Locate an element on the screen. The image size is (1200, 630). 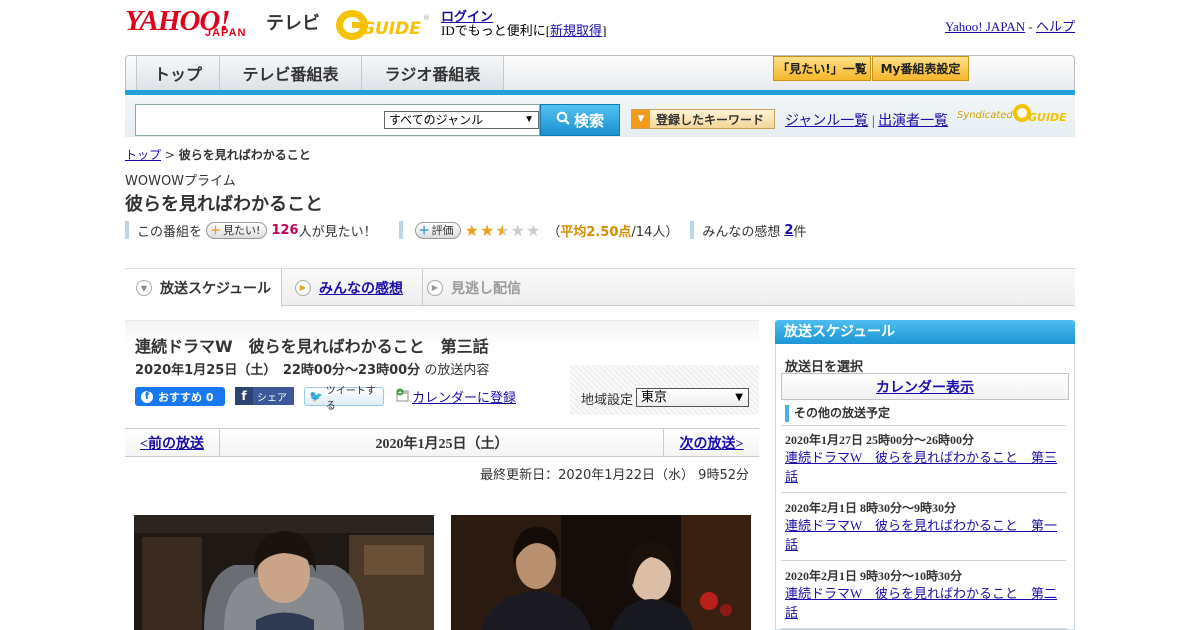
tab-impressions: ▶ みんなの感想 is located at coordinates (359, 287).